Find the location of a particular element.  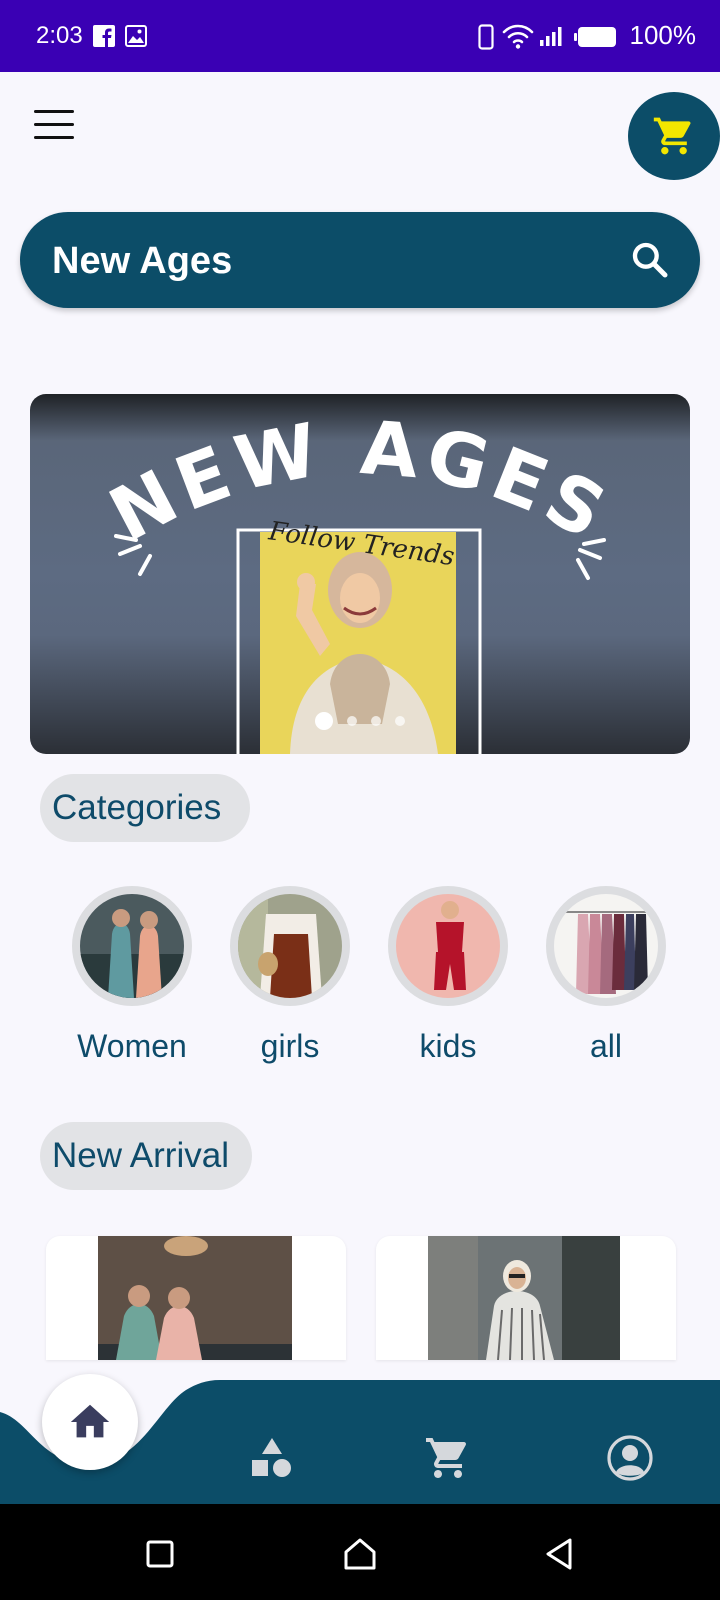

back-icon is located at coordinates (560, 1554).